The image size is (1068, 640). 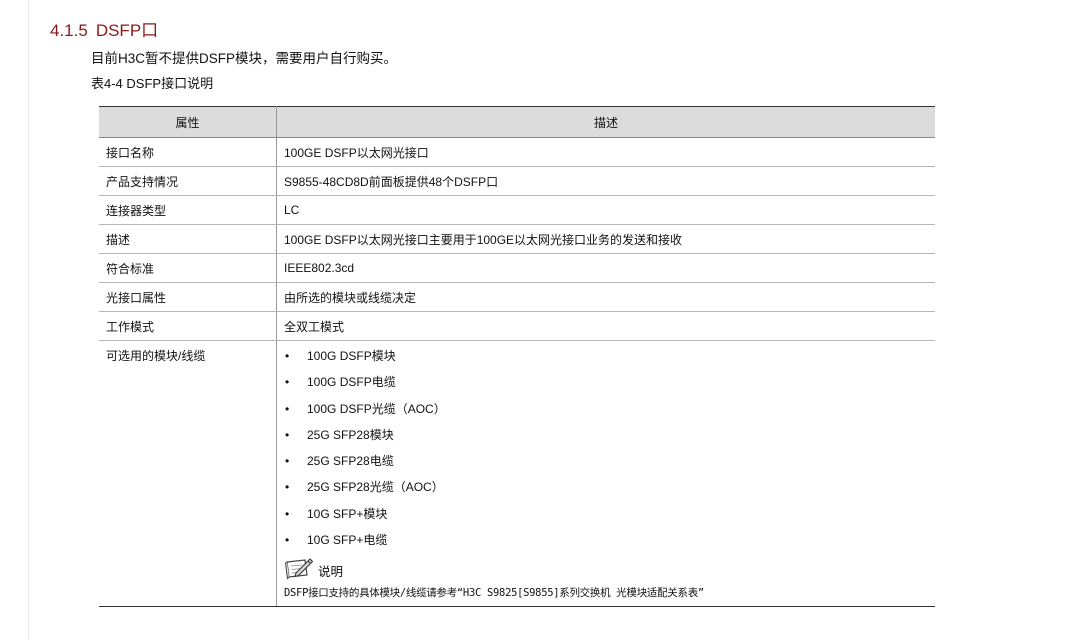 I want to click on header-attribute: 属性, so click(x=188, y=122).